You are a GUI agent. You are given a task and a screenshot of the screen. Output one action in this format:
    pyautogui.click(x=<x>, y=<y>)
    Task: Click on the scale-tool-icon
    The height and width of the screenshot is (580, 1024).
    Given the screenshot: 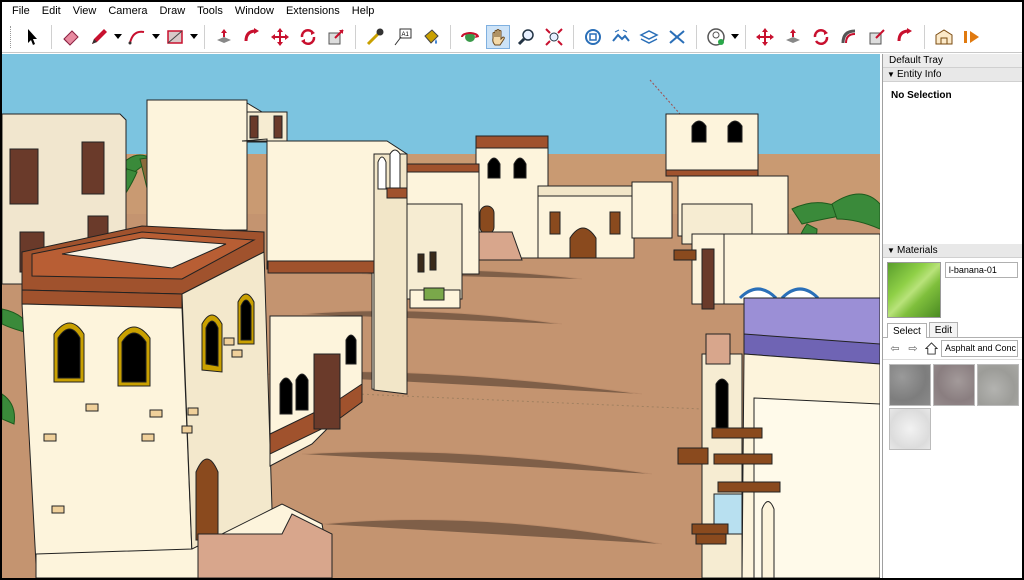 What is the action you would take?
    pyautogui.click(x=877, y=36)
    